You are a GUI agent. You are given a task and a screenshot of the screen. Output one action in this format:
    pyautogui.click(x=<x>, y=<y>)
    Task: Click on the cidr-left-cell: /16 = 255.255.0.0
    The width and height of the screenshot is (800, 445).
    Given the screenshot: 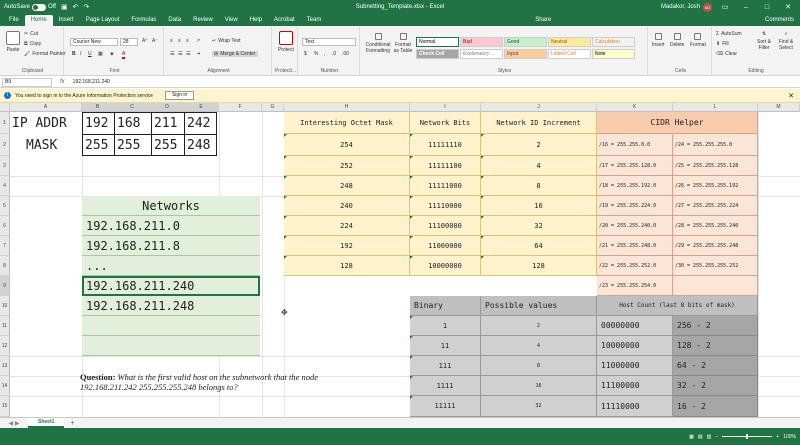 What is the action you would take?
    pyautogui.click(x=635, y=145)
    